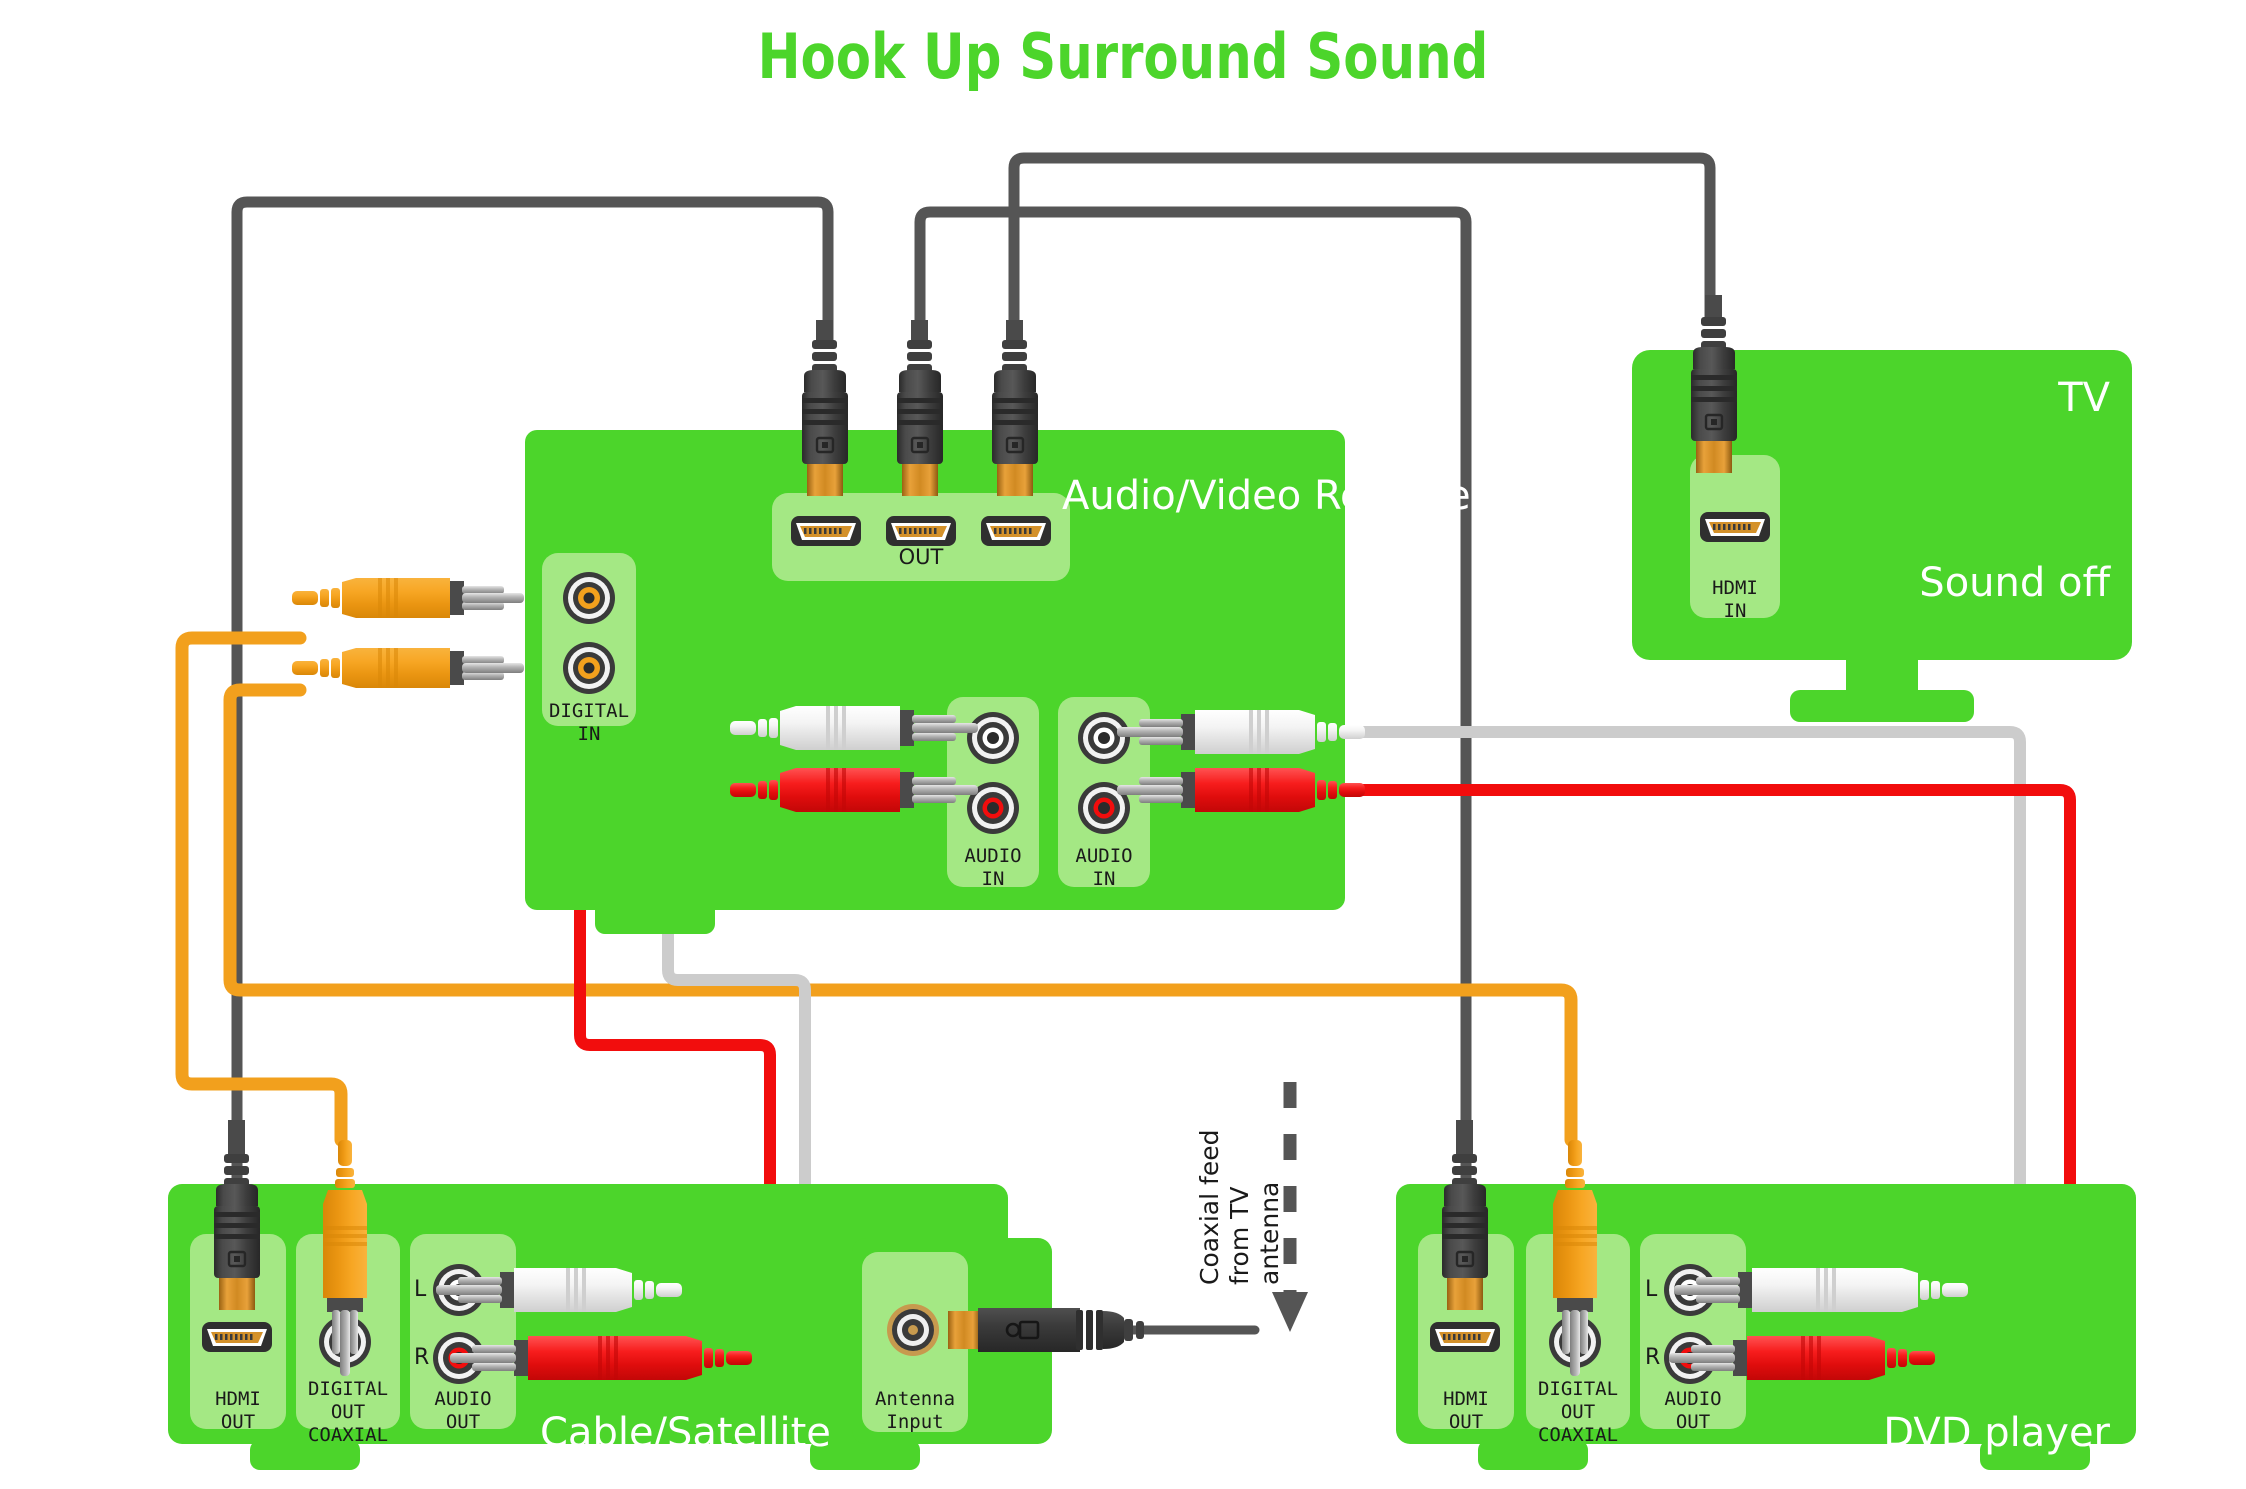 This screenshot has height=1489, width=2246. Describe the element at coordinates (1104, 867) in the screenshot. I see `receiver-audio-in-2-label: AUDIO IN` at that location.